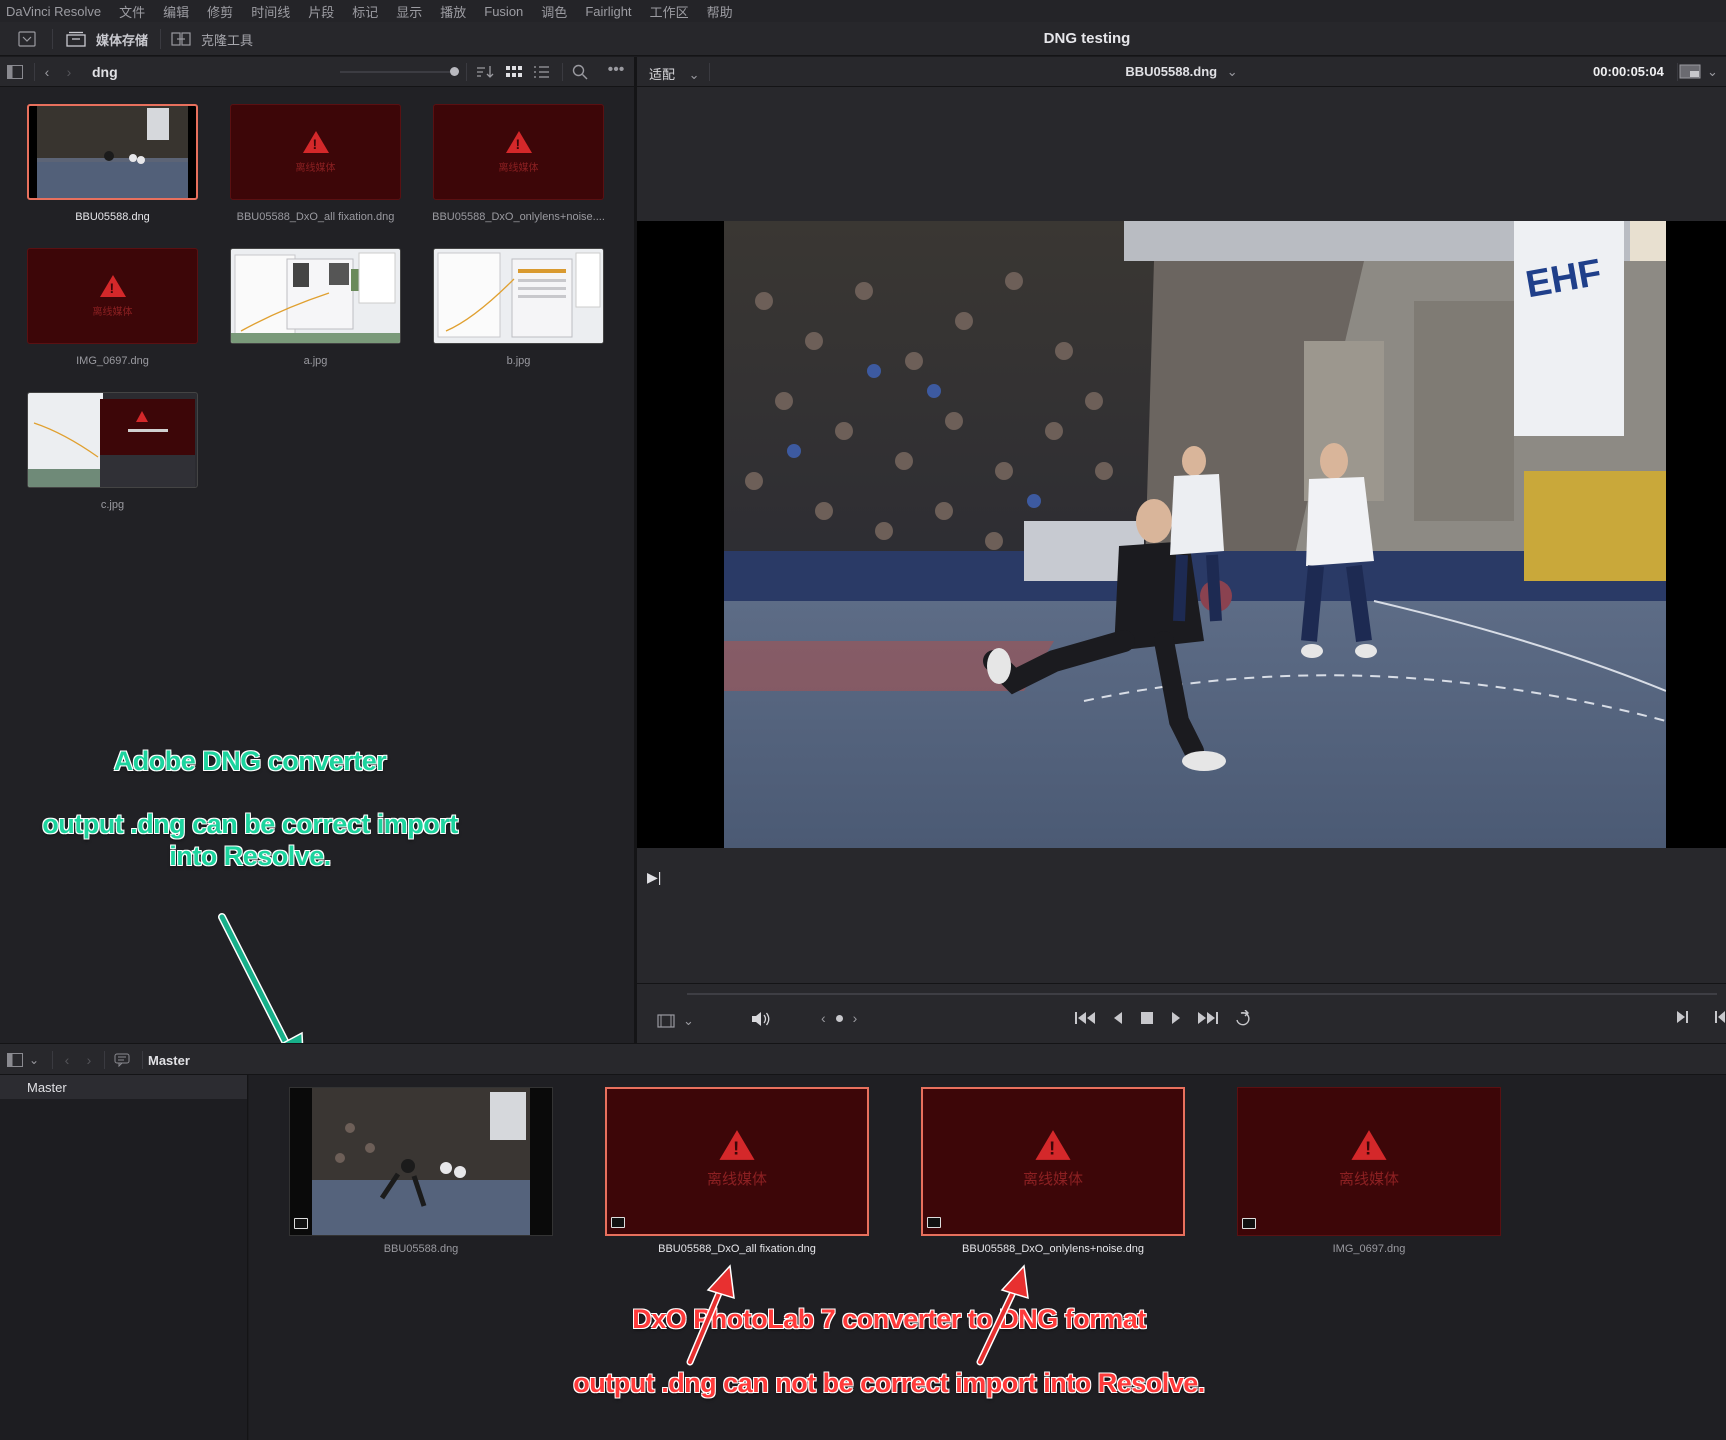 The image size is (1726, 1440). Describe the element at coordinates (227, 40) in the screenshot. I see `clone-tool-label: 克隆工具` at that location.